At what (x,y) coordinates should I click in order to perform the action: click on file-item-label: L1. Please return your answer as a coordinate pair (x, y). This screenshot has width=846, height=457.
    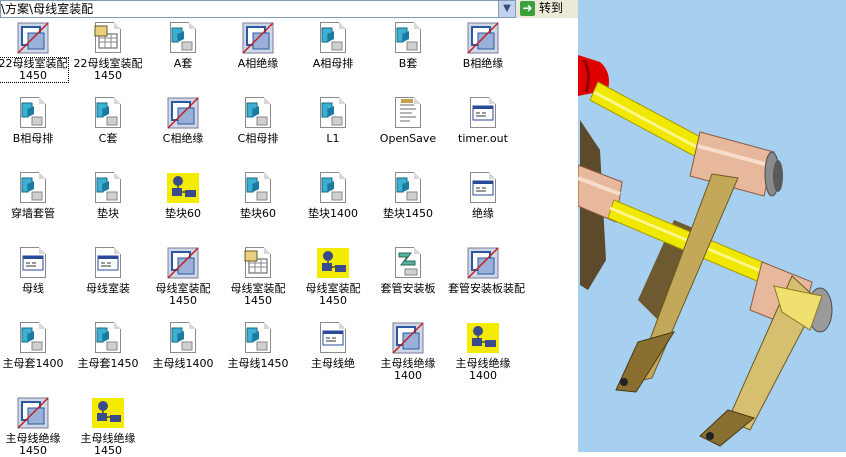
    Looking at the image, I should click on (333, 138).